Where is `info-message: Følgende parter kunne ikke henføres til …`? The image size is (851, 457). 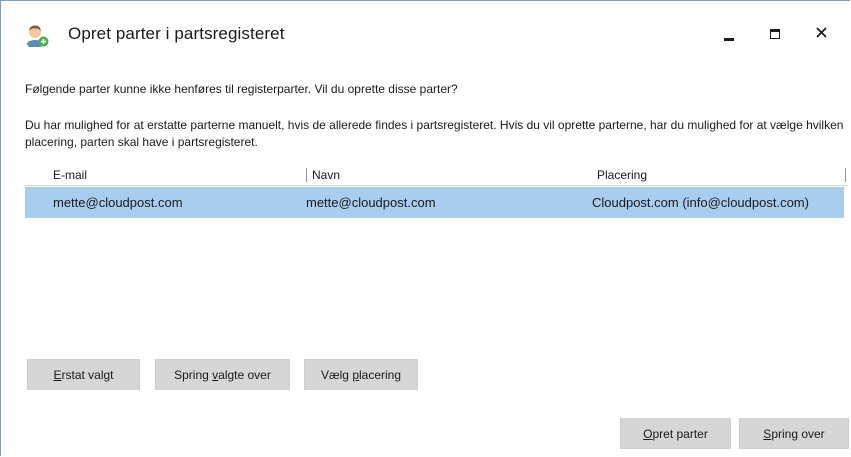 info-message: Følgende parter kunne ikke henføres til … is located at coordinates (241, 89).